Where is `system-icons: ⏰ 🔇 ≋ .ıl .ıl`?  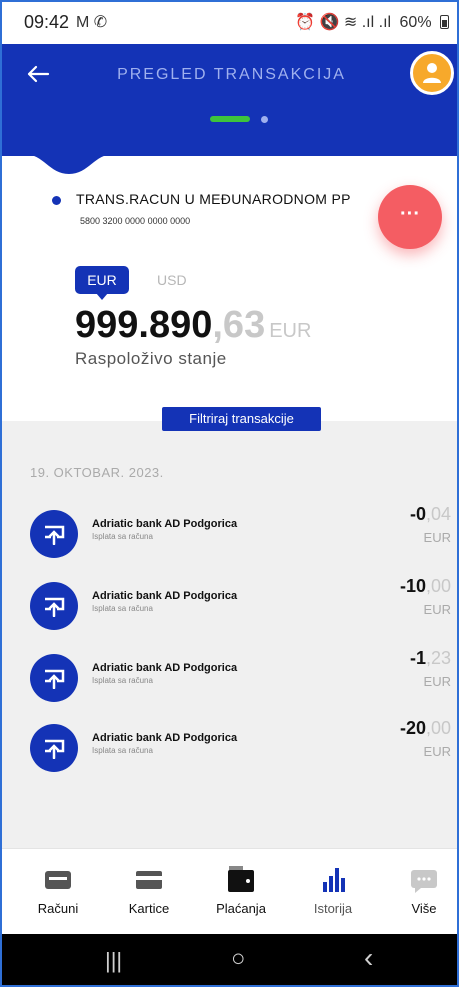
system-icons: ⏰ 🔇 ≋ .ıl .ıl is located at coordinates (343, 22).